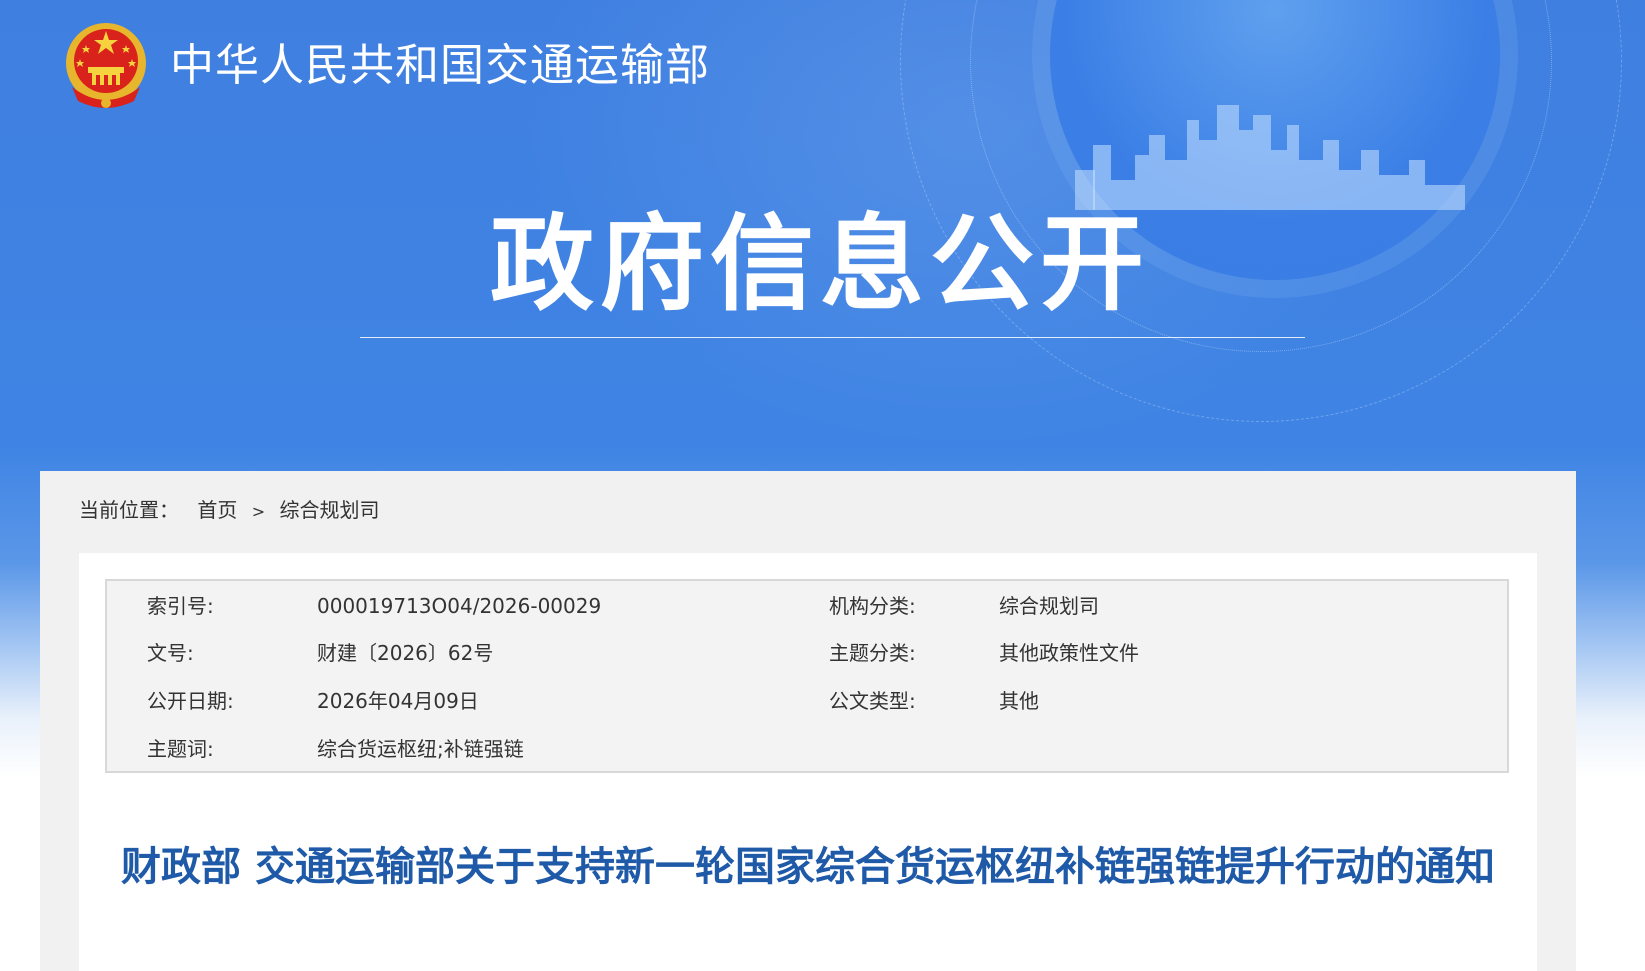 The image size is (1645, 971). What do you see at coordinates (405, 653) in the screenshot?
I see `document-number-value: 财建〔2026〕62号` at bounding box center [405, 653].